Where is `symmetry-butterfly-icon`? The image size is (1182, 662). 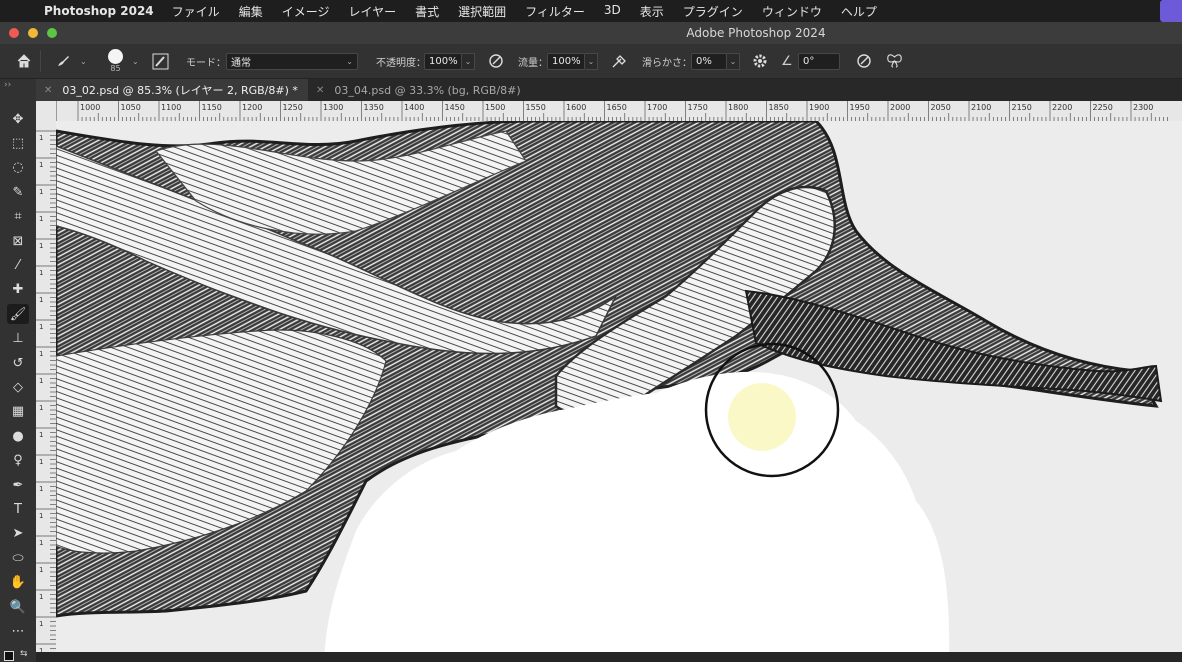
symmetry-butterfly-icon is located at coordinates (894, 61).